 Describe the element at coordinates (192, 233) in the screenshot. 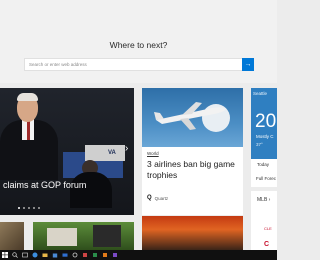

I see `fire-news-thumbnail` at that location.